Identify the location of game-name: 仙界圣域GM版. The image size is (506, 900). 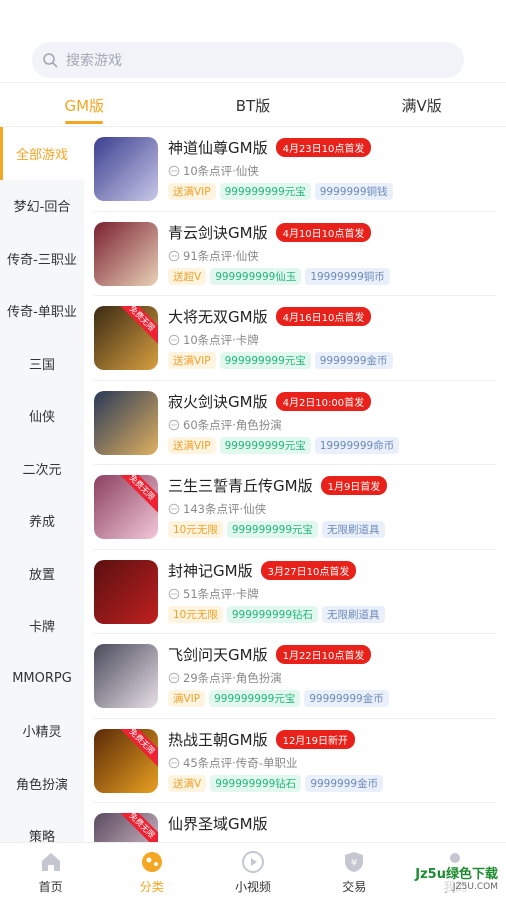
(218, 824).